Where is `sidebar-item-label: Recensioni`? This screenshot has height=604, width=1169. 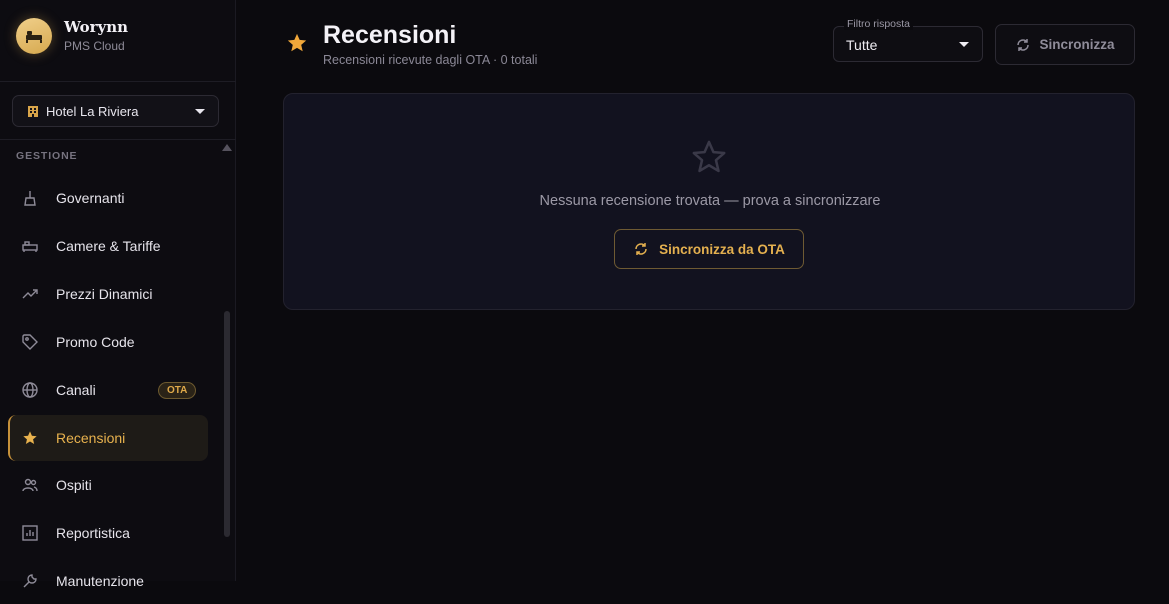
sidebar-item-label: Recensioni is located at coordinates (91, 438).